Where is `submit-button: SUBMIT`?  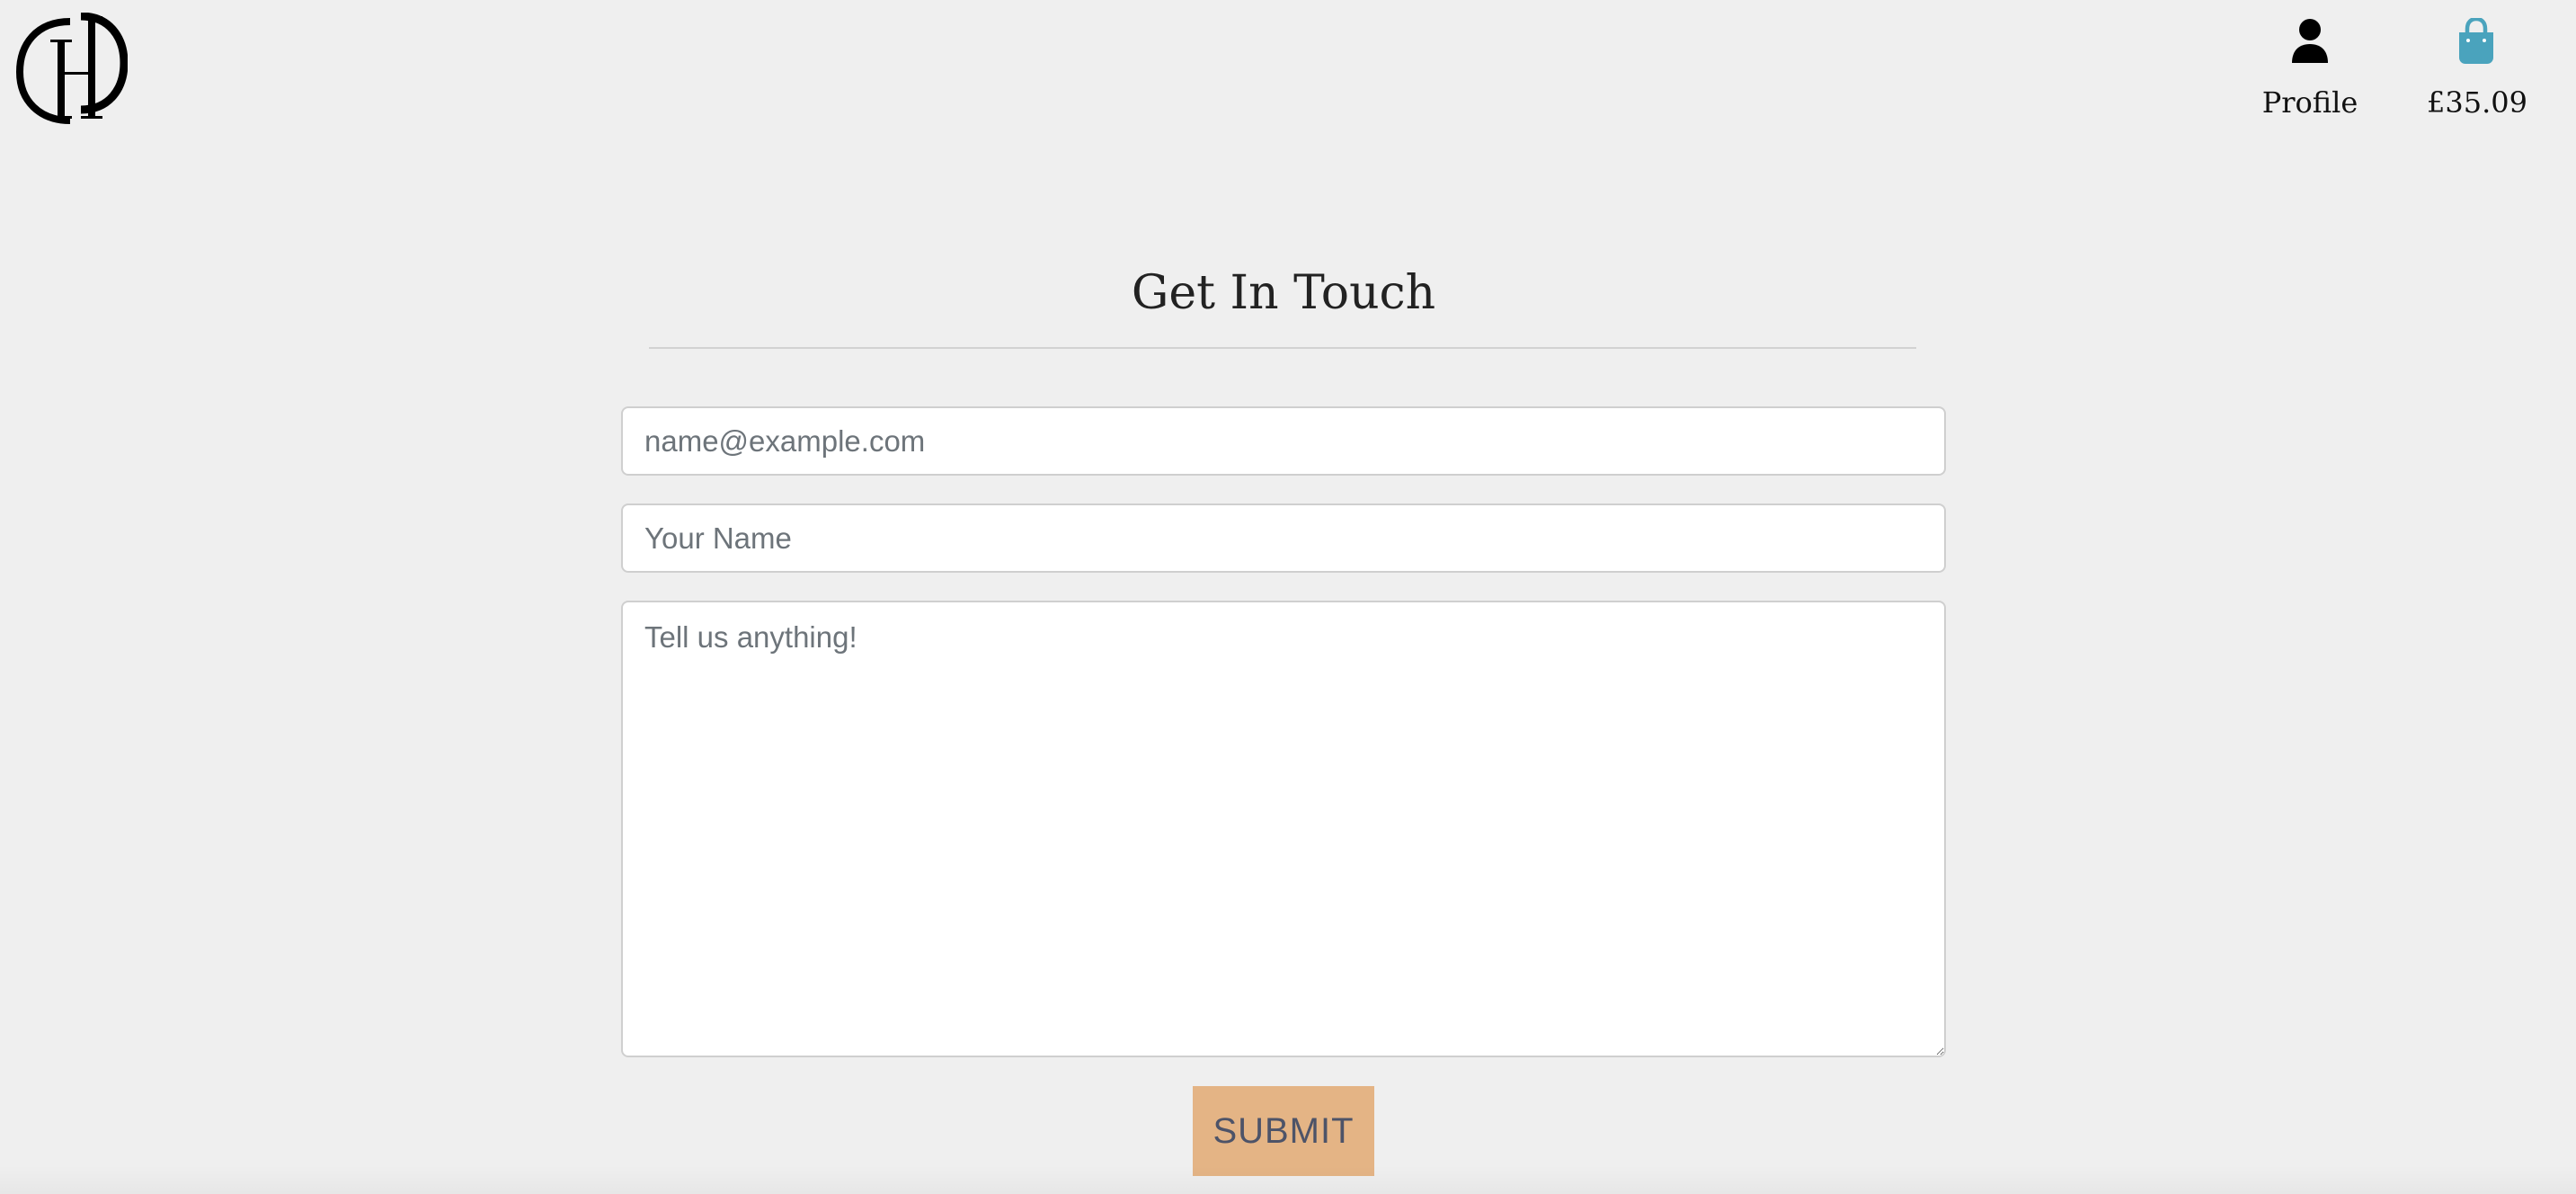
submit-button: SUBMIT is located at coordinates (1283, 1131).